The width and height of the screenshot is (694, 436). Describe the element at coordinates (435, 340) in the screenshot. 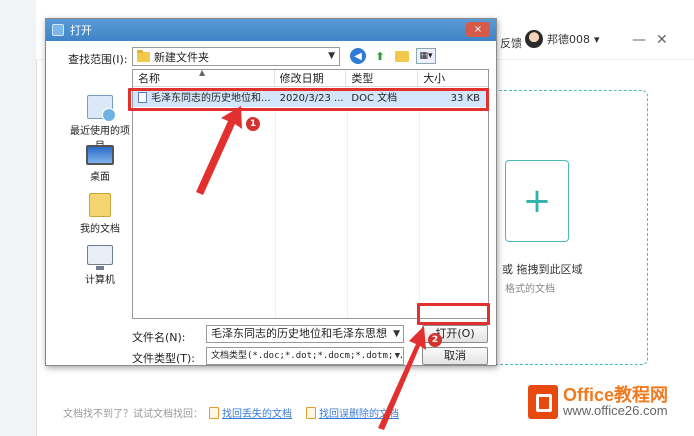

I see `step-badge-2: 2` at that location.